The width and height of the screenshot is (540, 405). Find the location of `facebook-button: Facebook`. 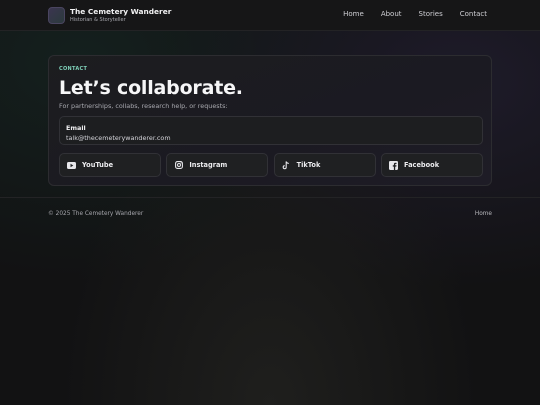

facebook-button: Facebook is located at coordinates (431, 165).